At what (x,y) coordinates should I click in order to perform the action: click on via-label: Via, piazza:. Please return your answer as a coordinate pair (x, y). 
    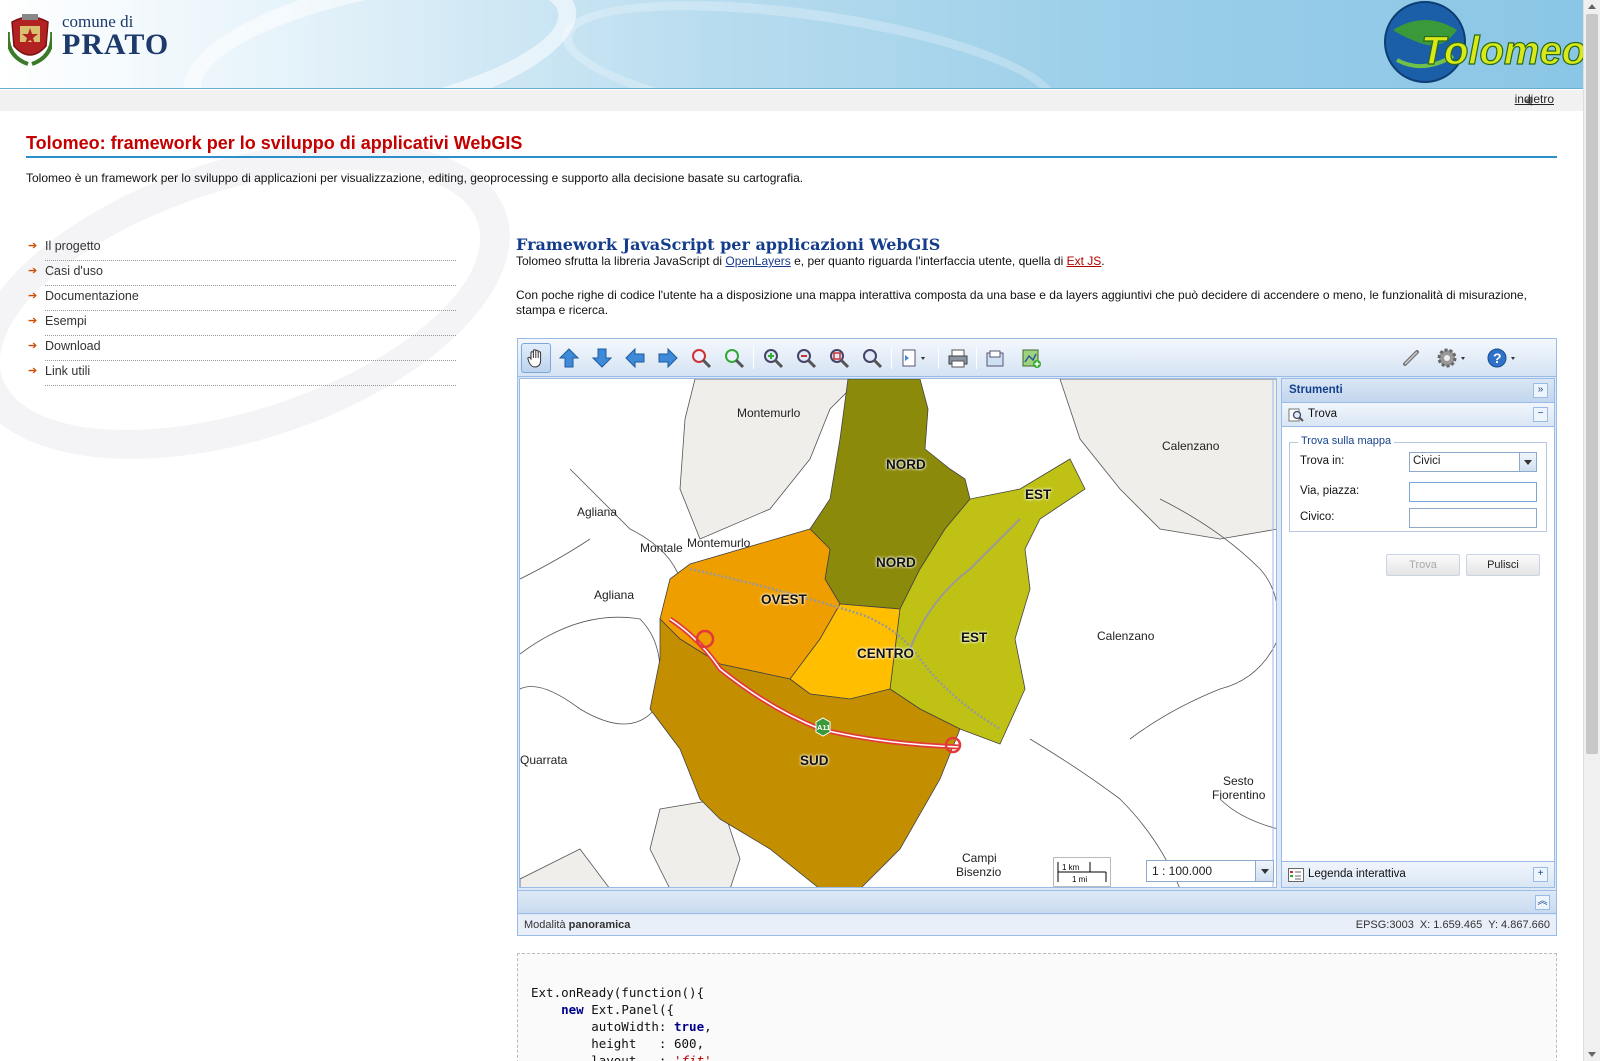
    Looking at the image, I should click on (1330, 491).